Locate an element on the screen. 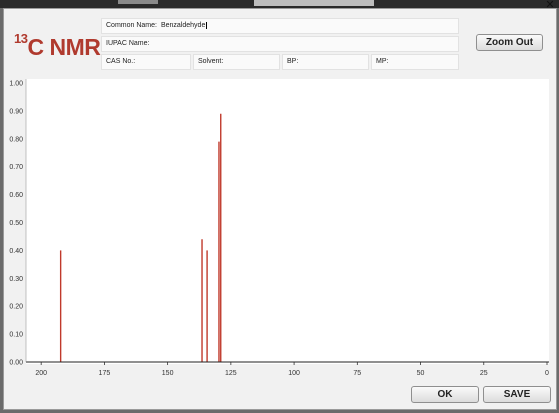  x-tick-label: 100 is located at coordinates (294, 373).